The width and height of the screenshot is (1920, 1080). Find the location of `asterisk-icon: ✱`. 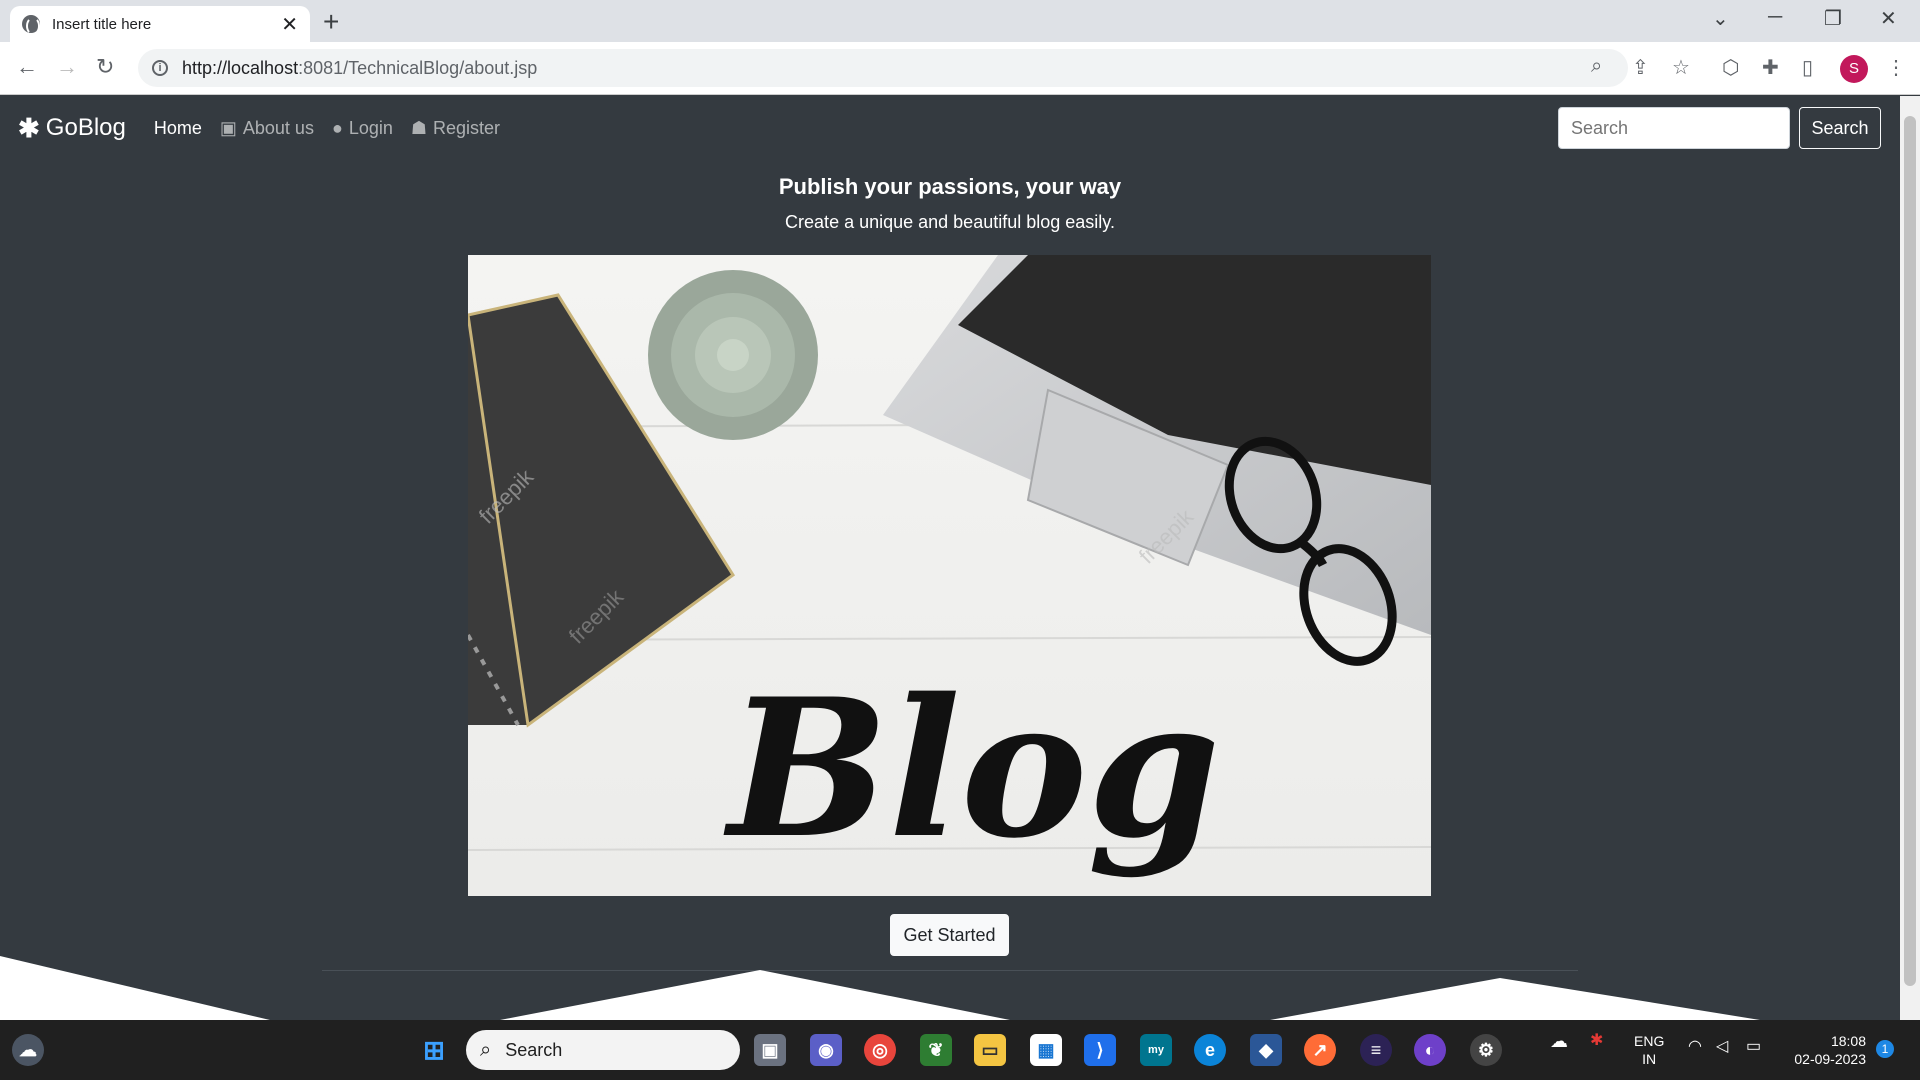

asterisk-icon: ✱ is located at coordinates (29, 127).